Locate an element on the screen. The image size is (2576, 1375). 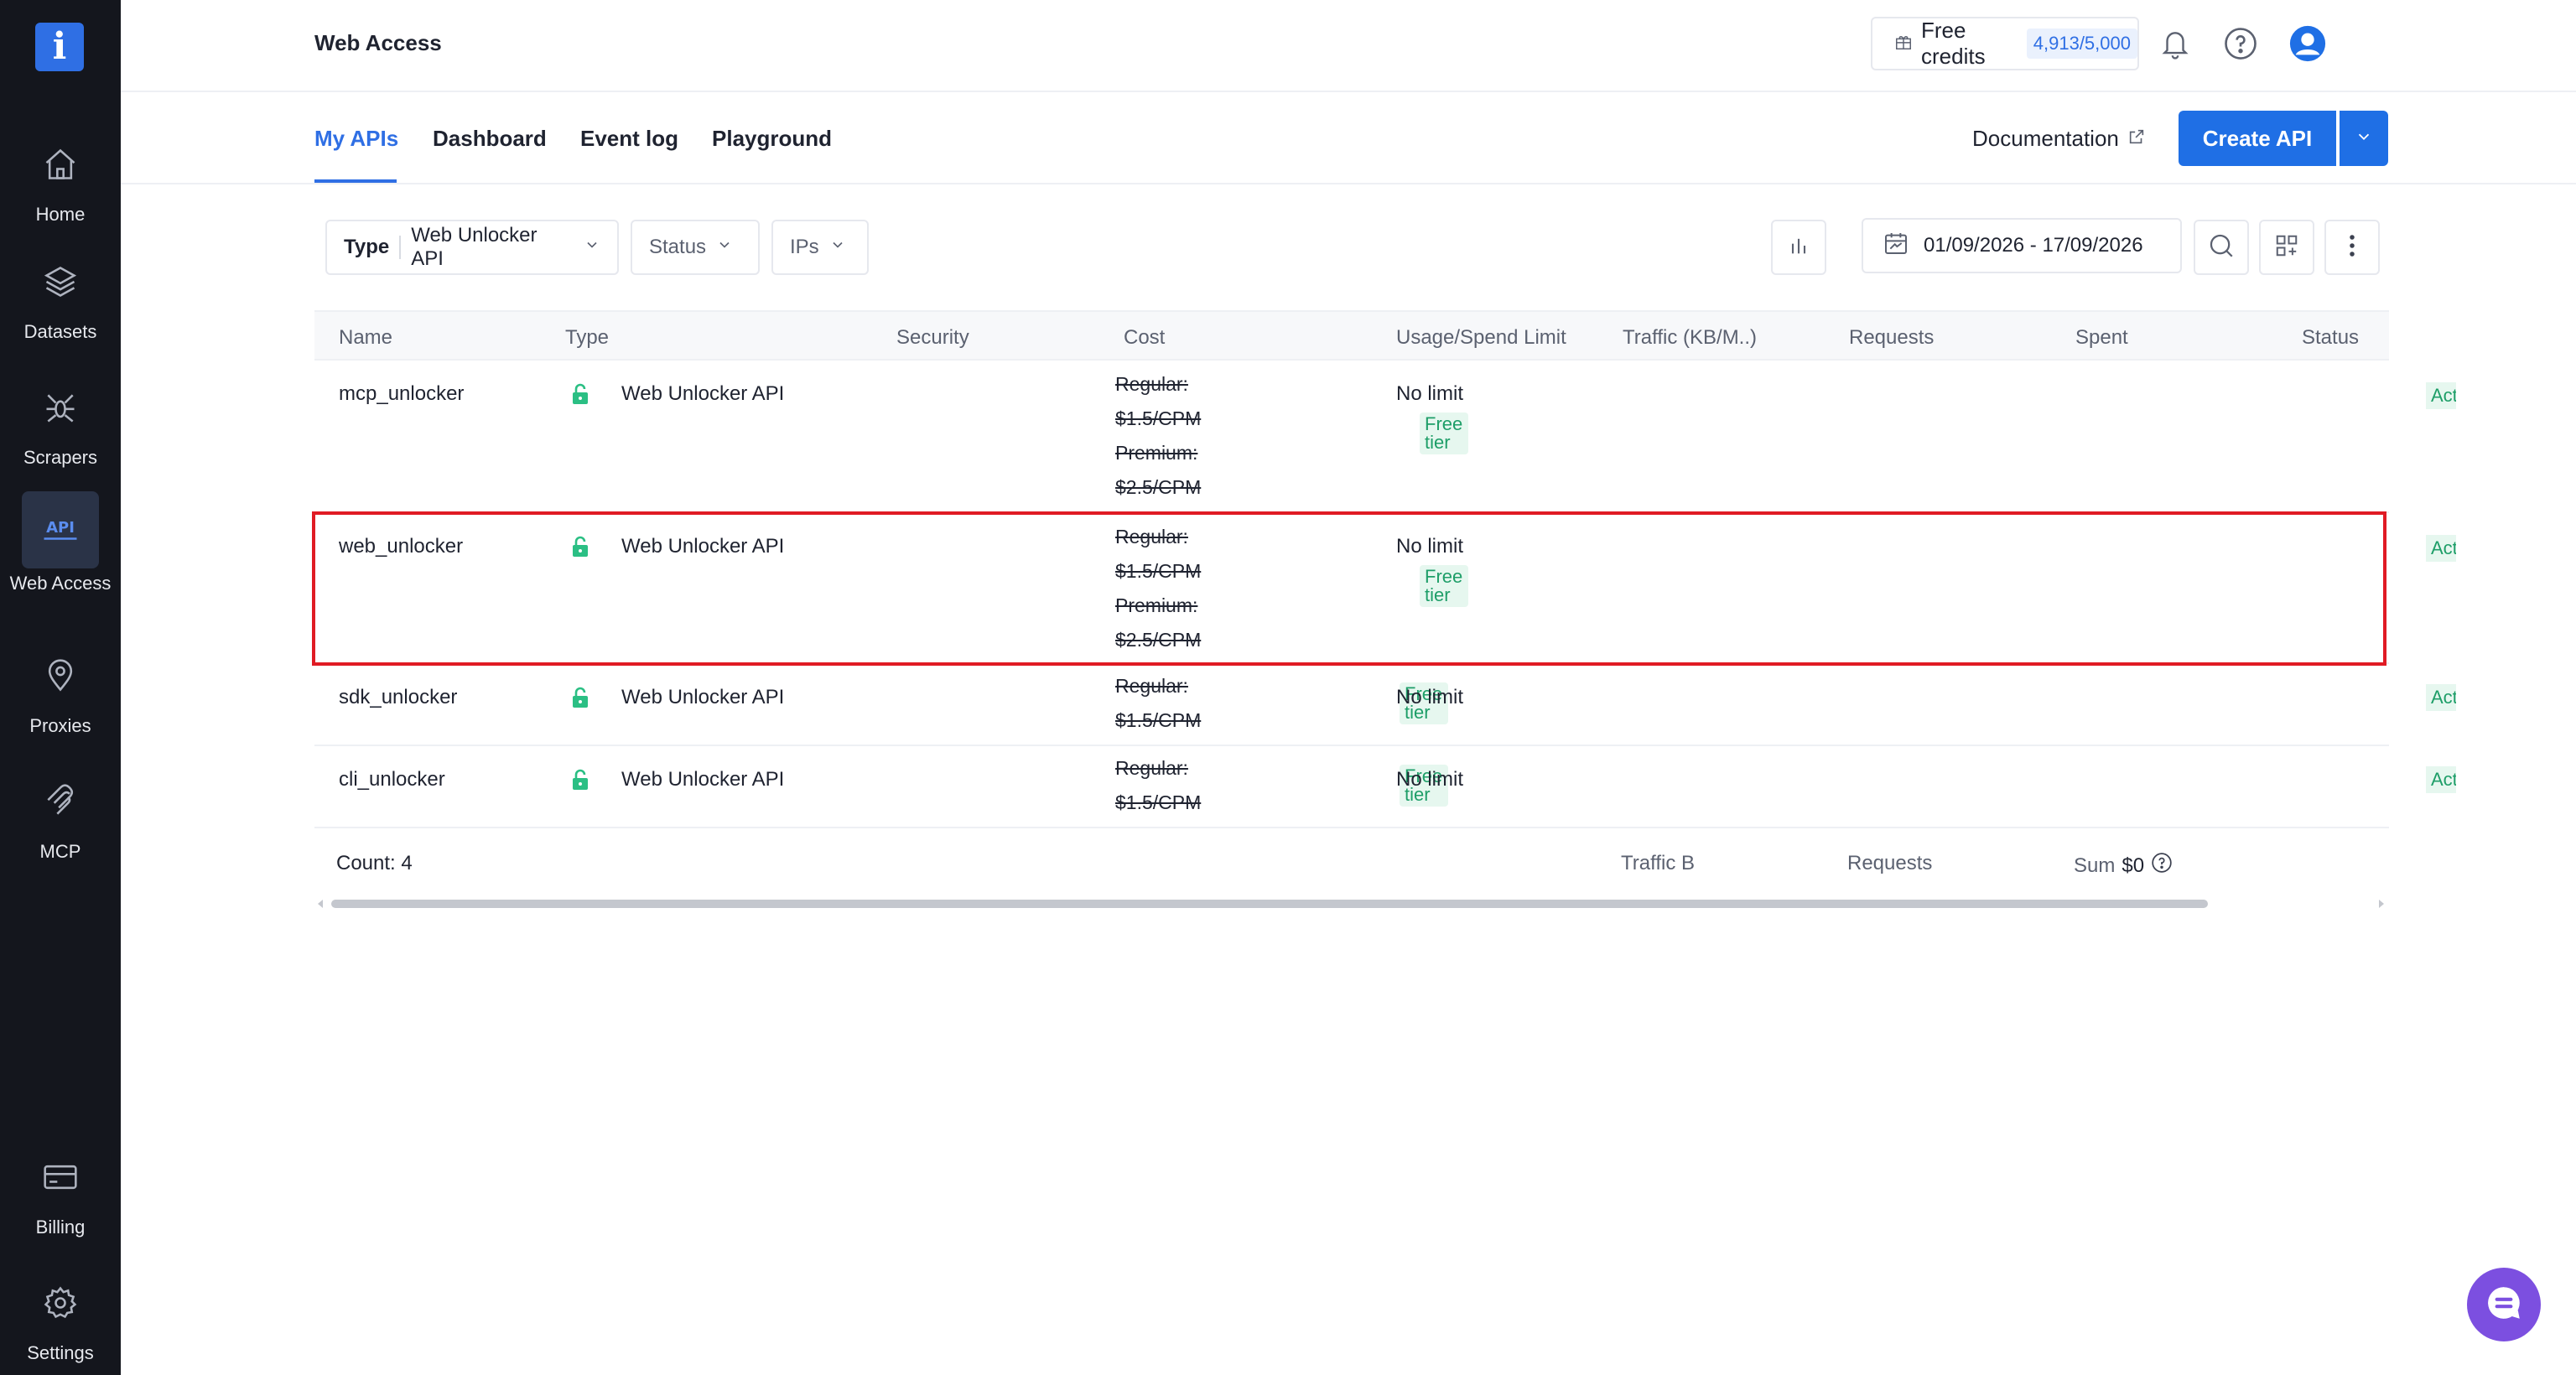
page-title: Web Access is located at coordinates (378, 42).